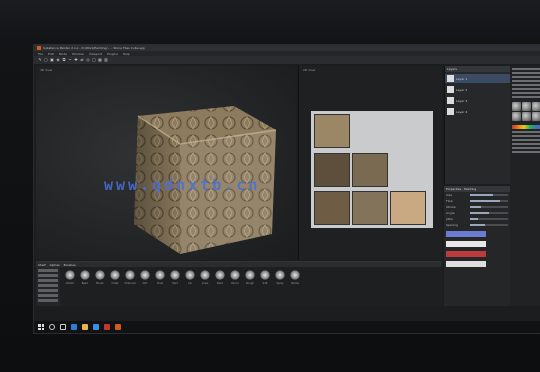 This screenshot has width=540, height=372. I want to click on menu-file: File, so click(40, 54).